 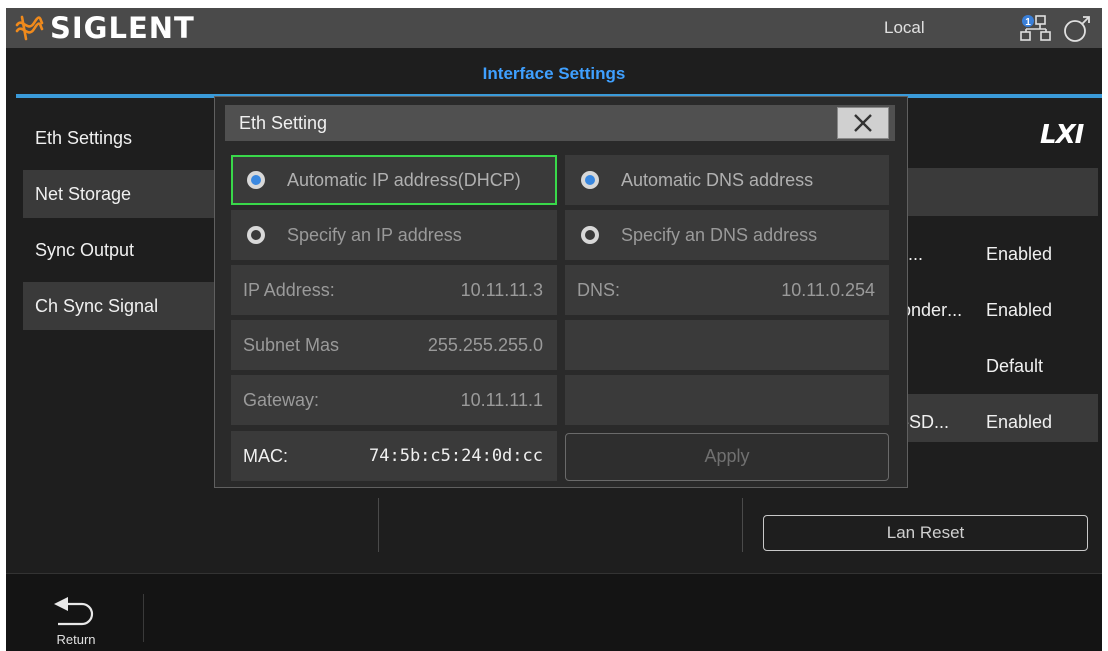 What do you see at coordinates (501, 290) in the screenshot?
I see `ip-address-value: 10.11.11.3` at bounding box center [501, 290].